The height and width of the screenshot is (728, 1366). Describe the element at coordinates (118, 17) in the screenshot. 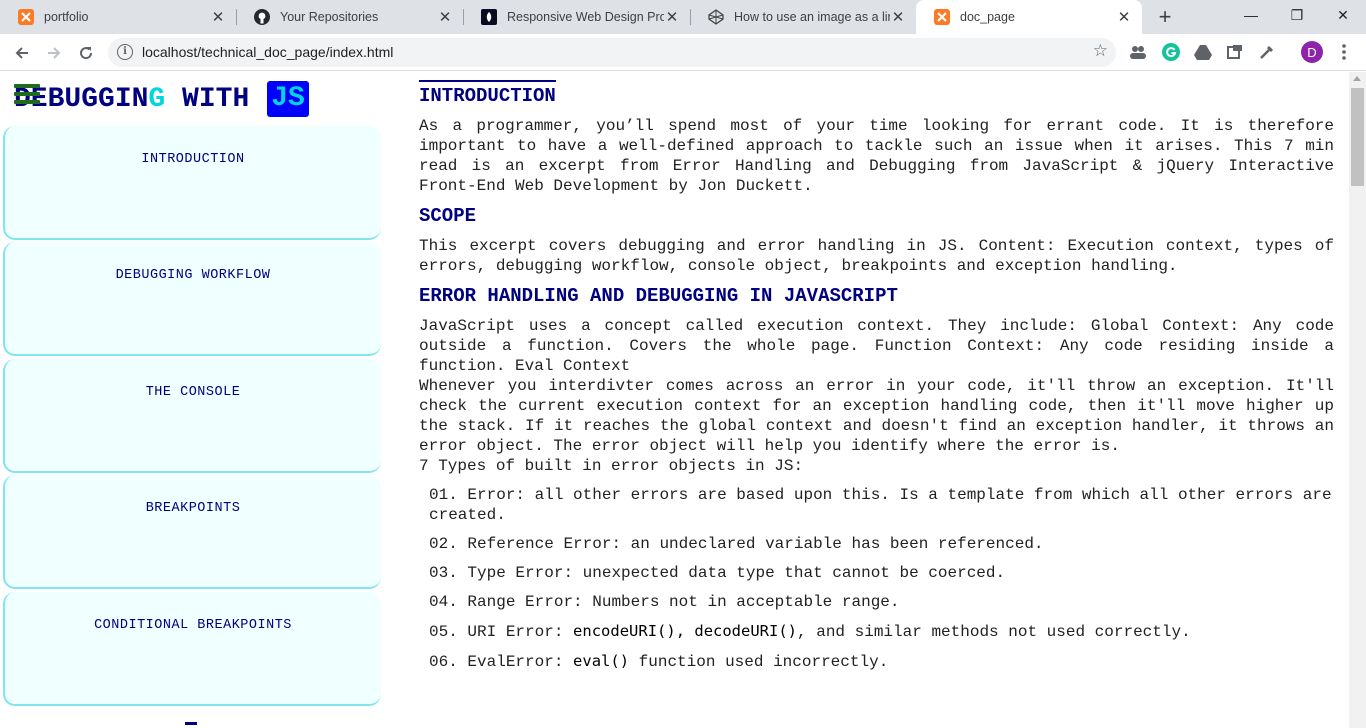

I see `tab-portfolio: portfolio ✕` at that location.